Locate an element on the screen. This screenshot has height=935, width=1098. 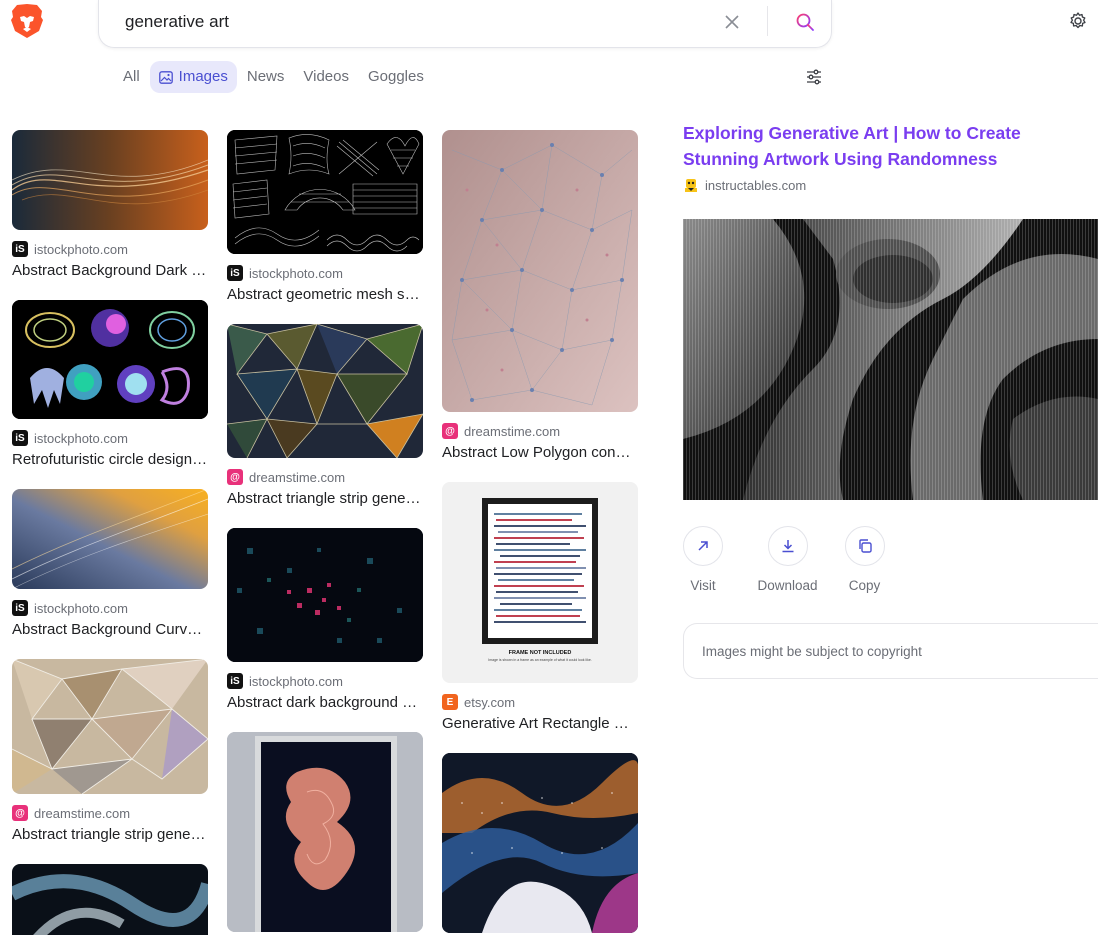
copy-icon is located at coordinates (865, 546).